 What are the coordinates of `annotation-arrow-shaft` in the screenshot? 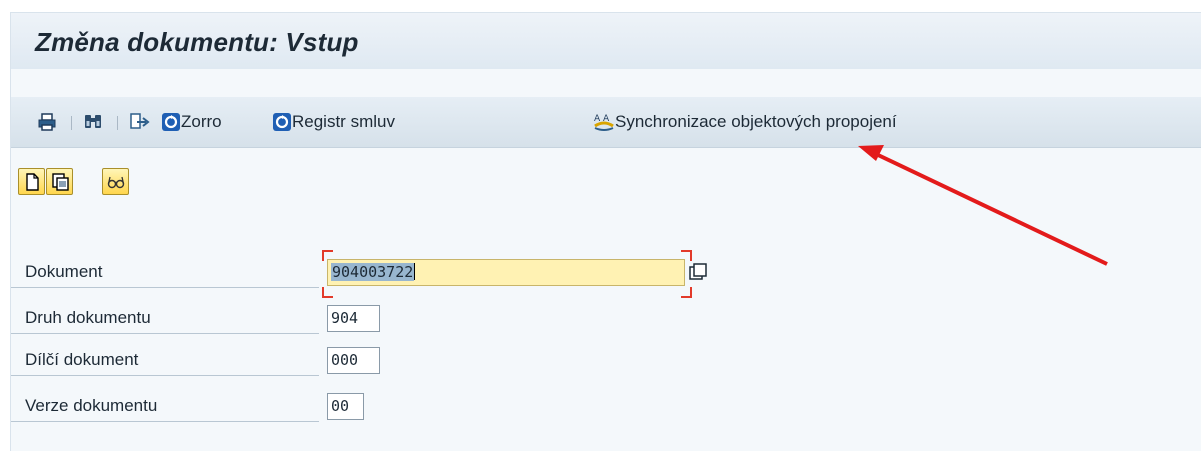 It's located at (991, 209).